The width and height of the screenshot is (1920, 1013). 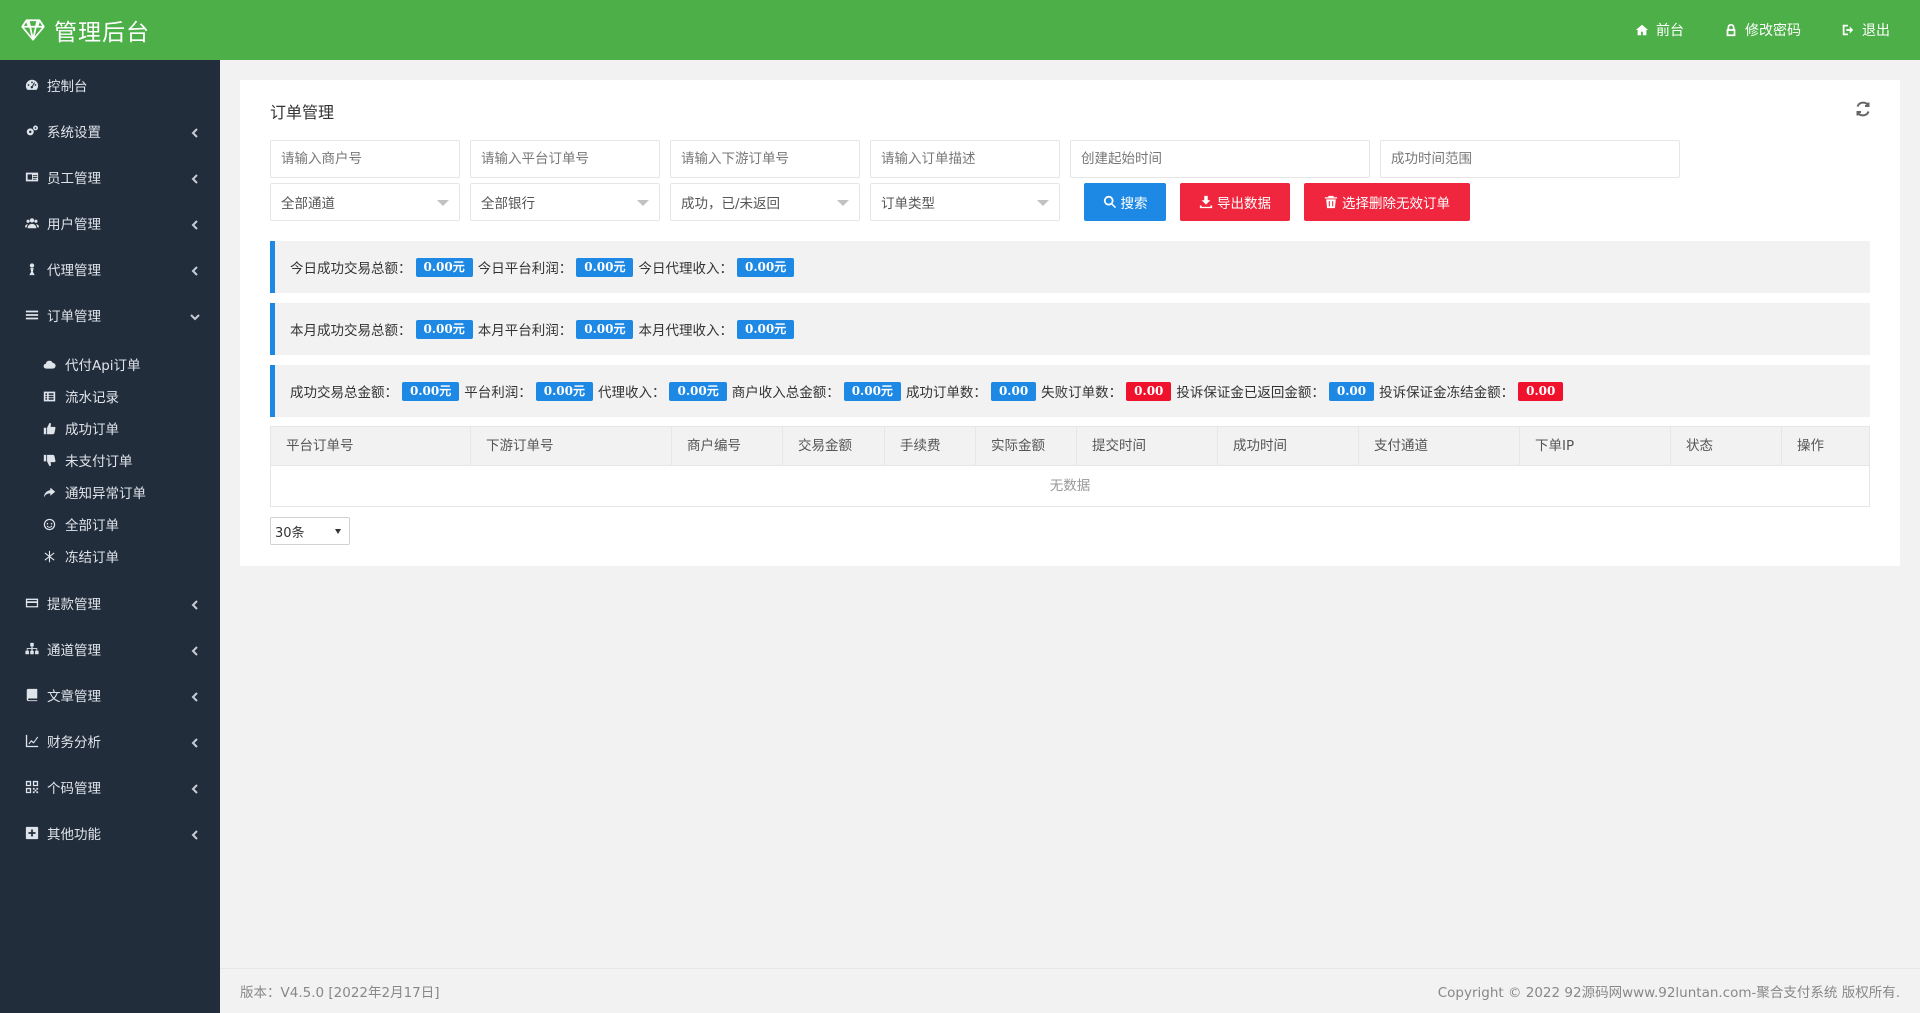 What do you see at coordinates (310, 531) in the screenshot?
I see `page-size-select: 30条` at bounding box center [310, 531].